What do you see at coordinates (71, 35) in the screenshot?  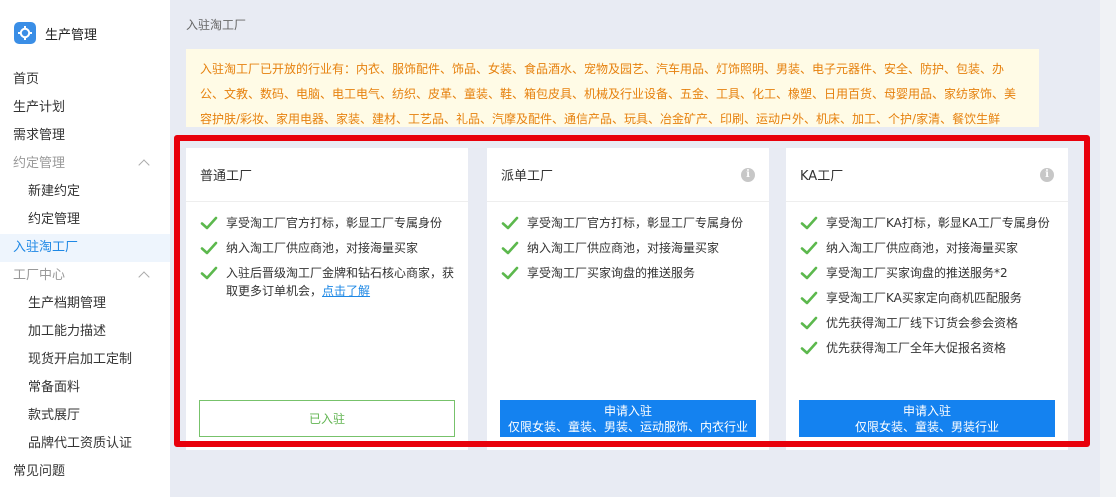 I see `brand-title: 生产管理` at bounding box center [71, 35].